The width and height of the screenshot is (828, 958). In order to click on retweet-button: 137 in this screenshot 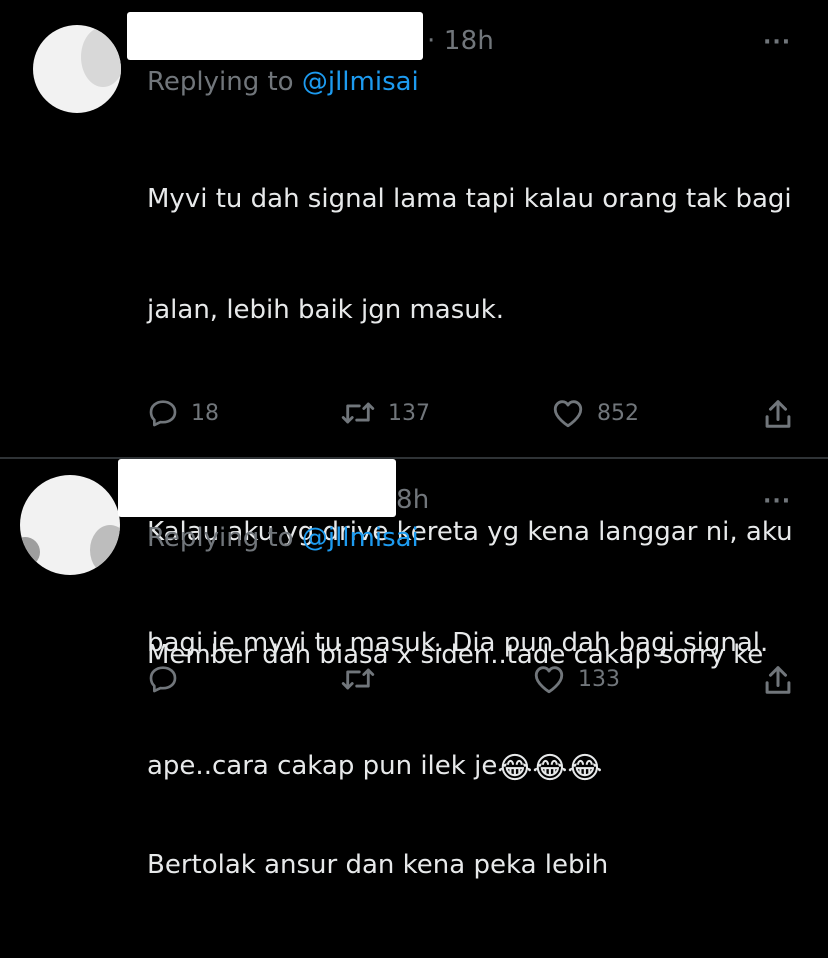, I will do `click(385, 413)`.